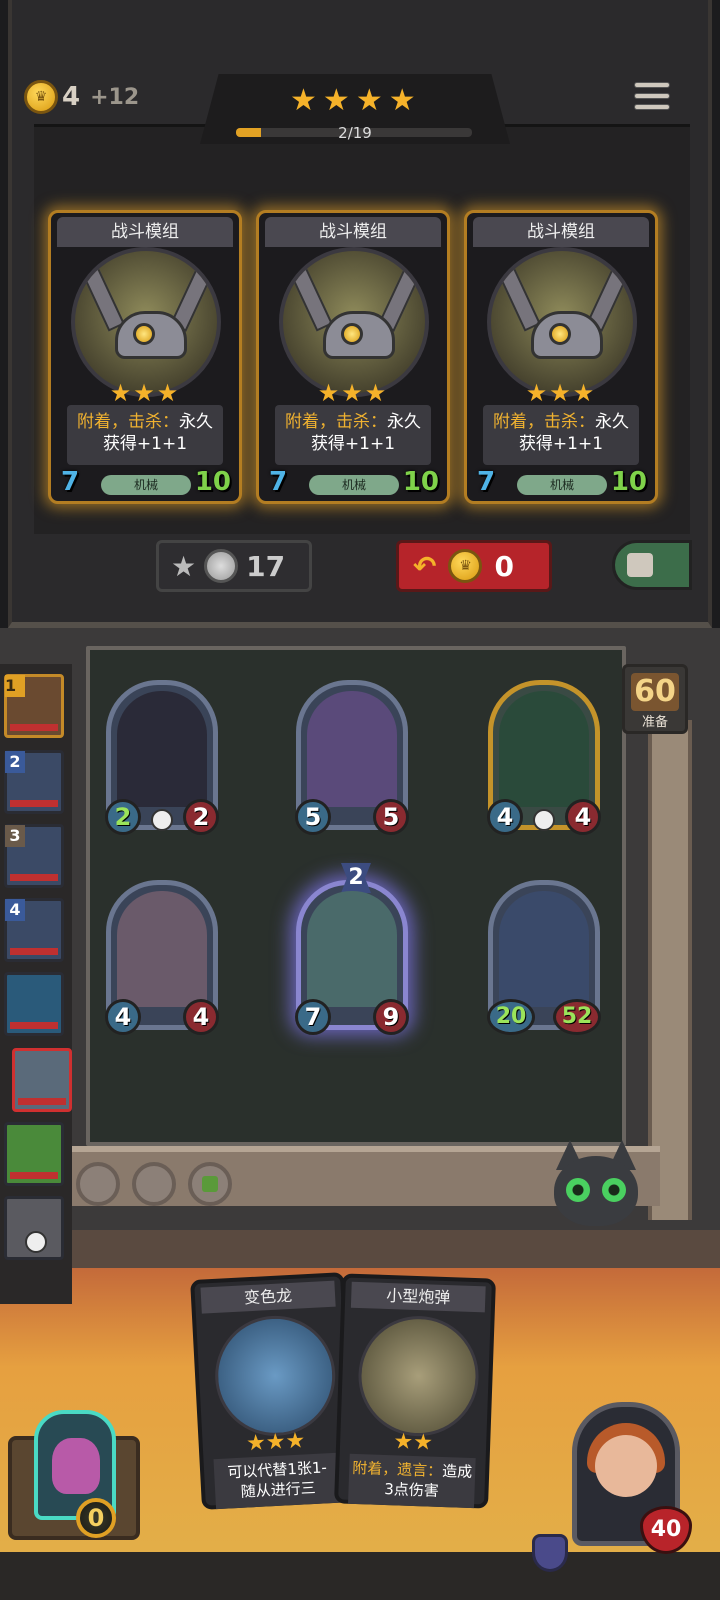 This screenshot has height=1600, width=720. I want to click on round-token-active, so click(210, 1184).